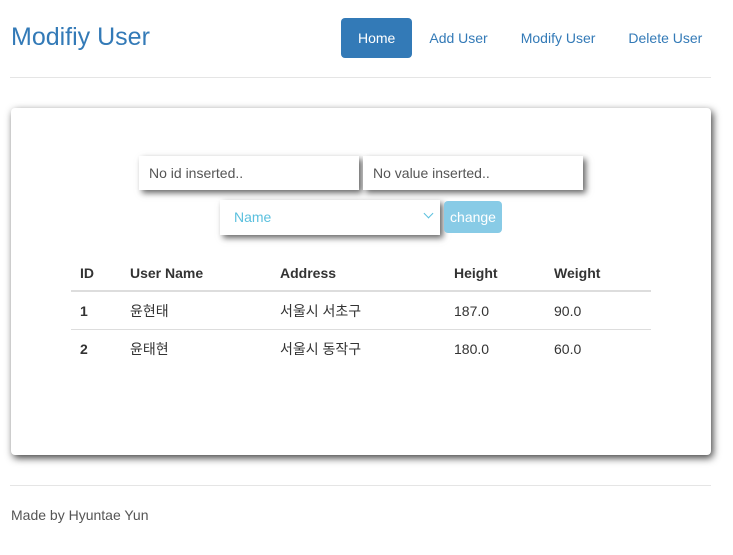 This screenshot has height=555, width=733. Describe the element at coordinates (358, 310) in the screenshot. I see `cell-address: 서울시 서초구` at that location.